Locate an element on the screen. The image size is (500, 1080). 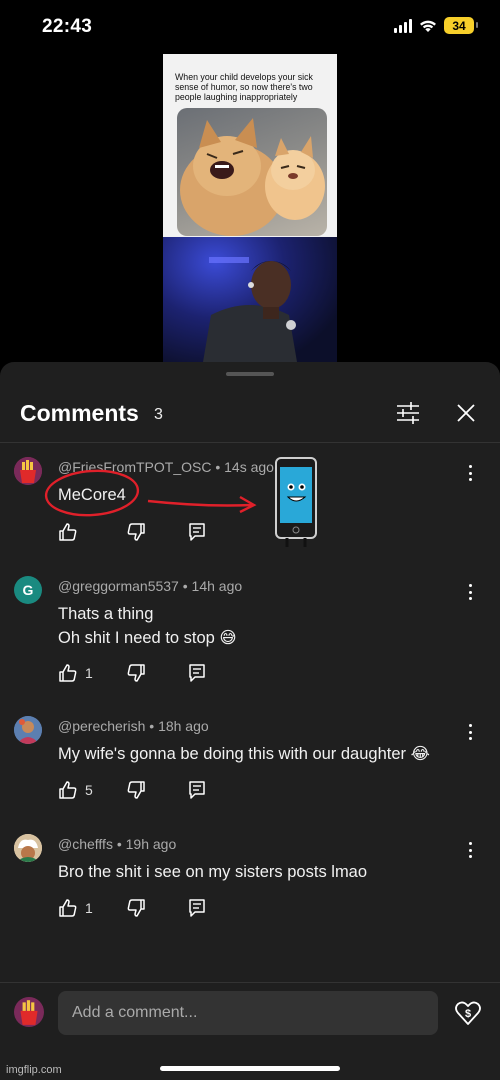
comments-count: 3 is located at coordinates (158, 414).